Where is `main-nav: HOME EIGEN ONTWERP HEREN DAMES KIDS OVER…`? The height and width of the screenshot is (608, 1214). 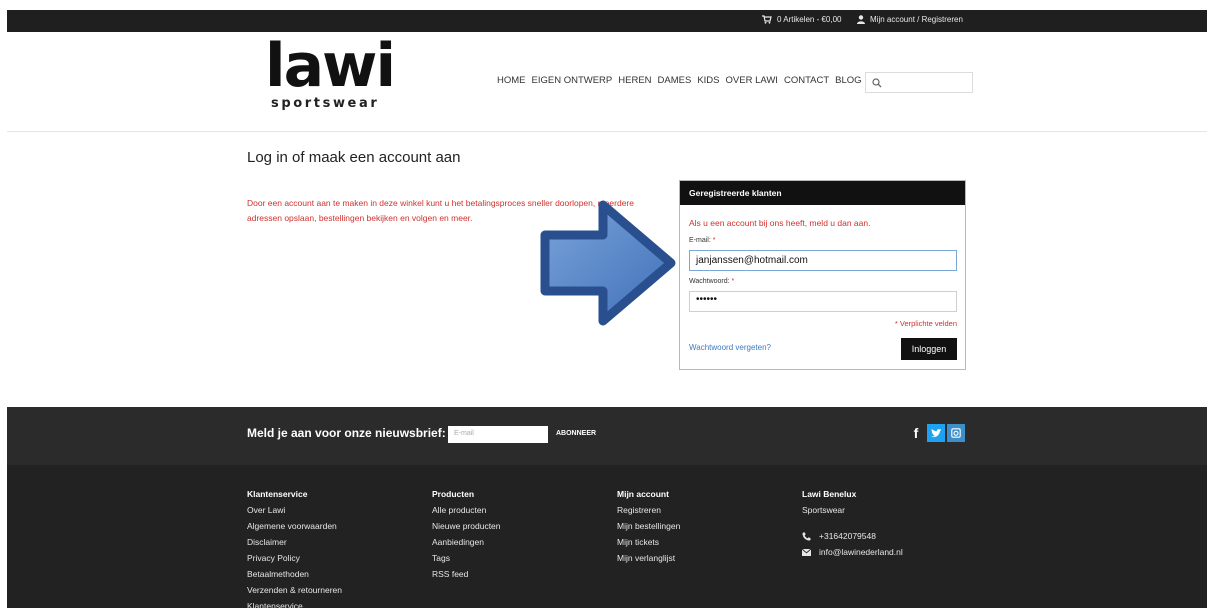
main-nav: HOME EIGEN ONTWERP HEREN DAMES KIDS OVER… is located at coordinates (679, 80).